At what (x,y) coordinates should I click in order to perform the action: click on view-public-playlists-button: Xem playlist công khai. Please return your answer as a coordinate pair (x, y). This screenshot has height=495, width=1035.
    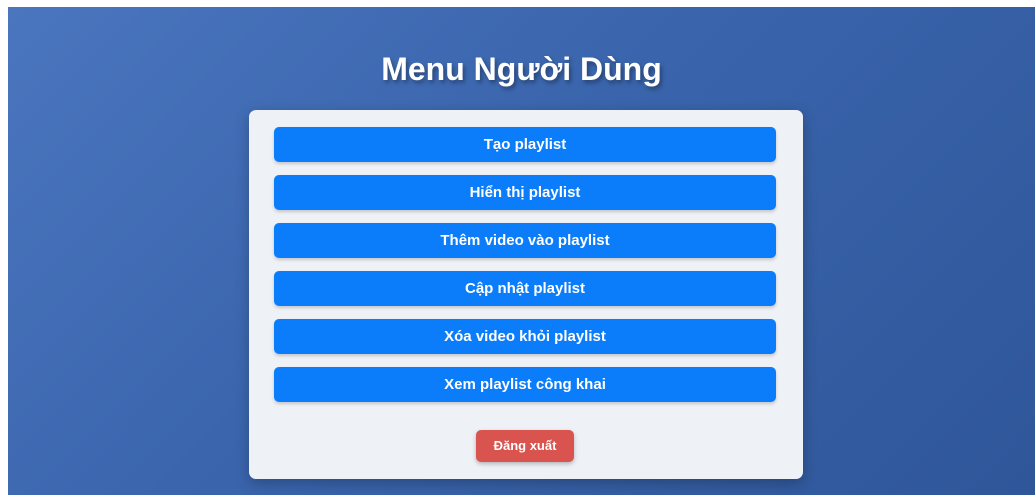
    Looking at the image, I should click on (525, 384).